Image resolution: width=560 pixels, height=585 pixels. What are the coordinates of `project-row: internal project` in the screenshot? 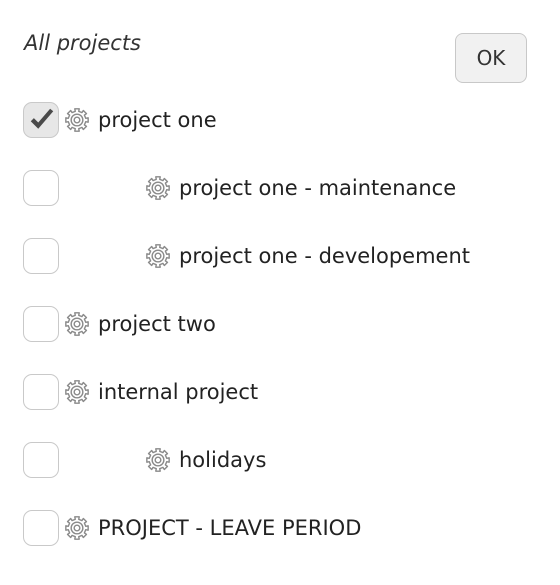 It's located at (280, 392).